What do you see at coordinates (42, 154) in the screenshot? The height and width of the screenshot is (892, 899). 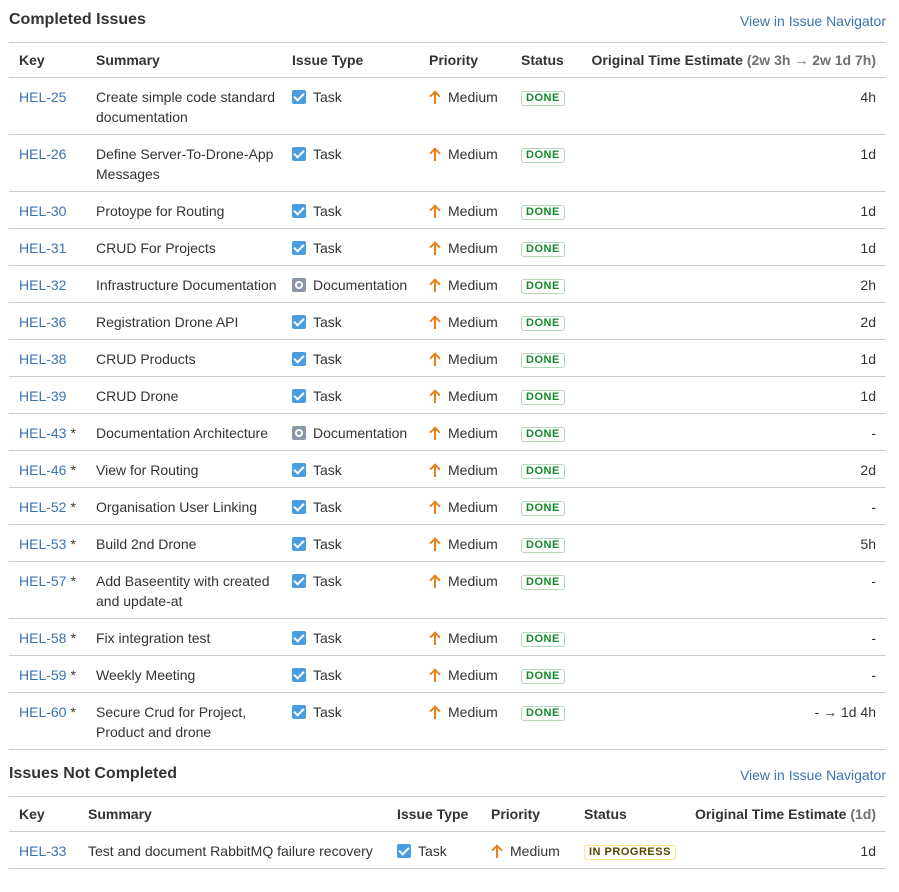 I see `issue-key-link: HEL-26` at bounding box center [42, 154].